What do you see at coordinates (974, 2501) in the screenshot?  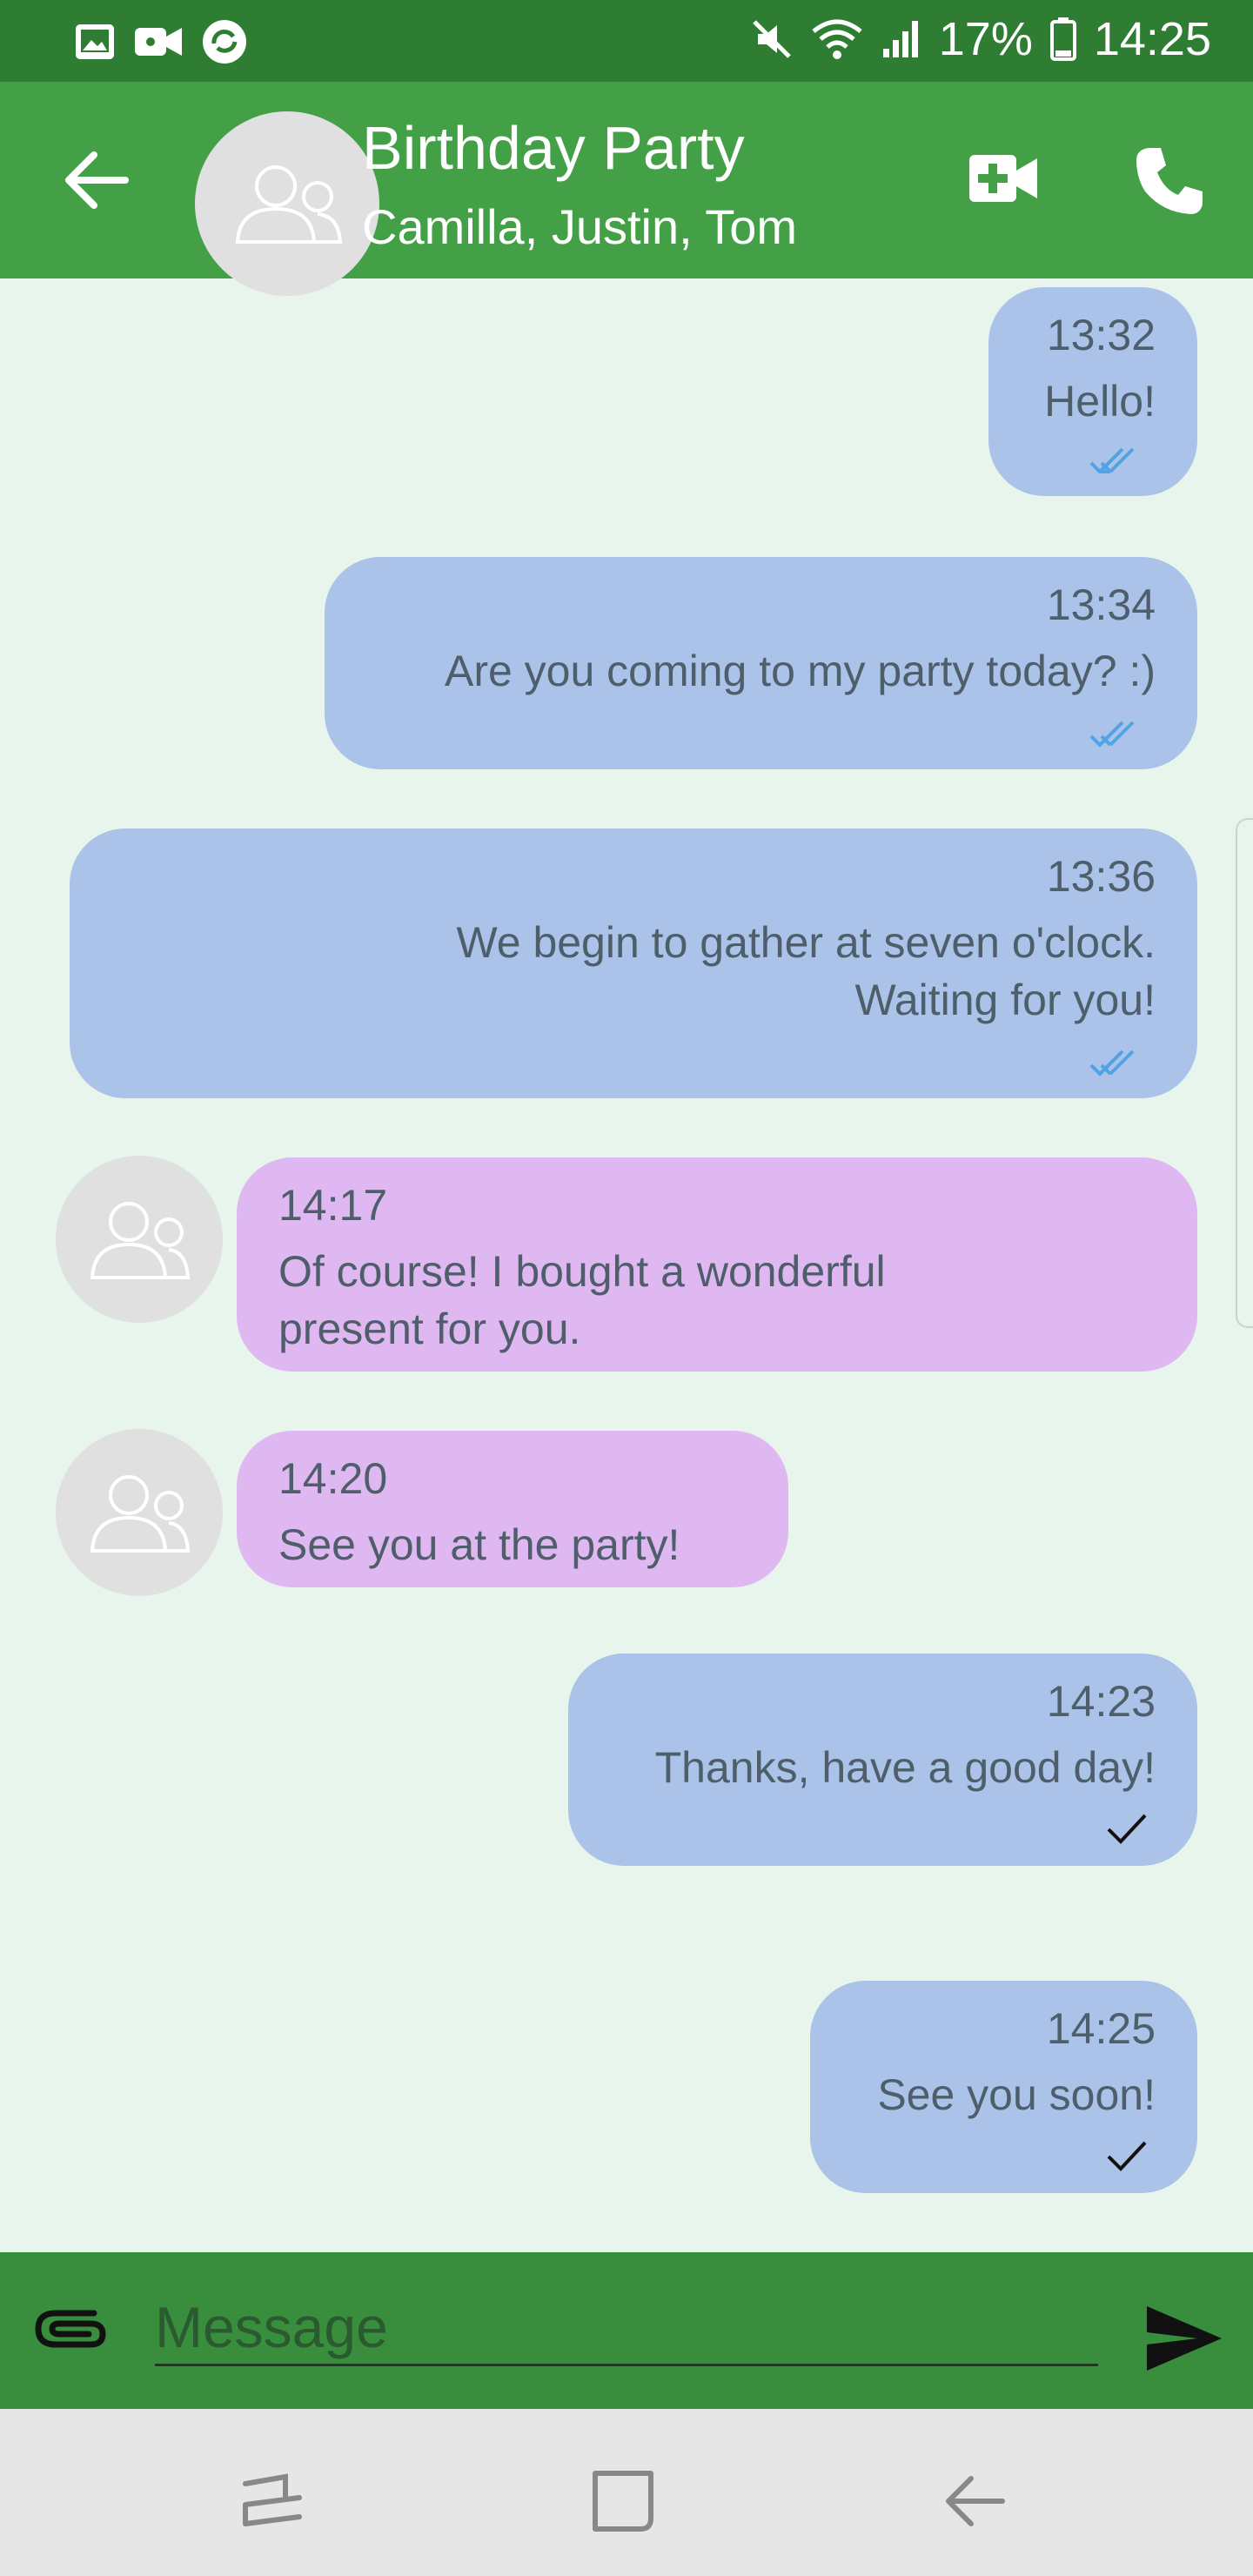 I see `back-icon` at bounding box center [974, 2501].